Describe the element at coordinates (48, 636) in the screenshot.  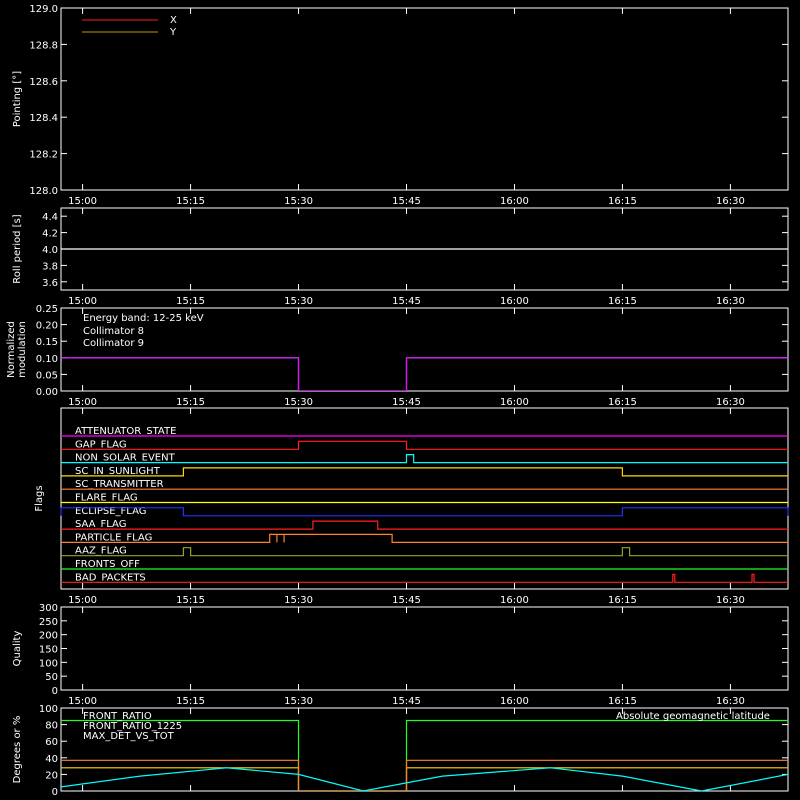
I see `y-tick-label: 200` at that location.